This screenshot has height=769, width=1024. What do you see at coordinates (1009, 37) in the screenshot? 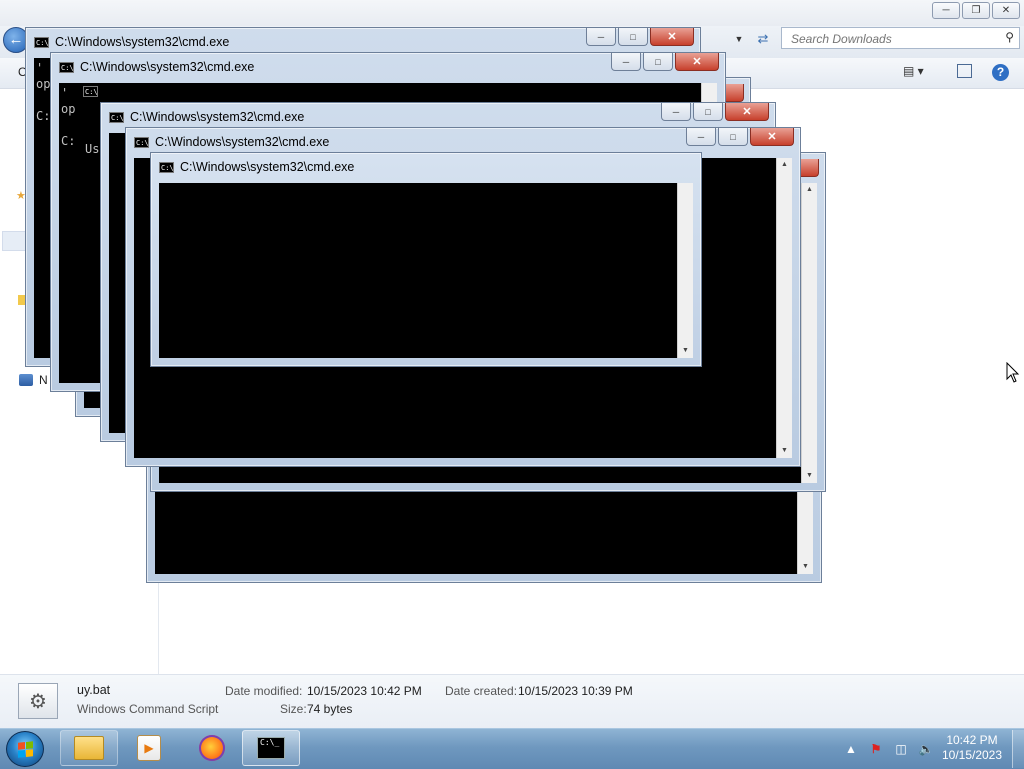
I see `search-icon: ⚲` at bounding box center [1009, 37].